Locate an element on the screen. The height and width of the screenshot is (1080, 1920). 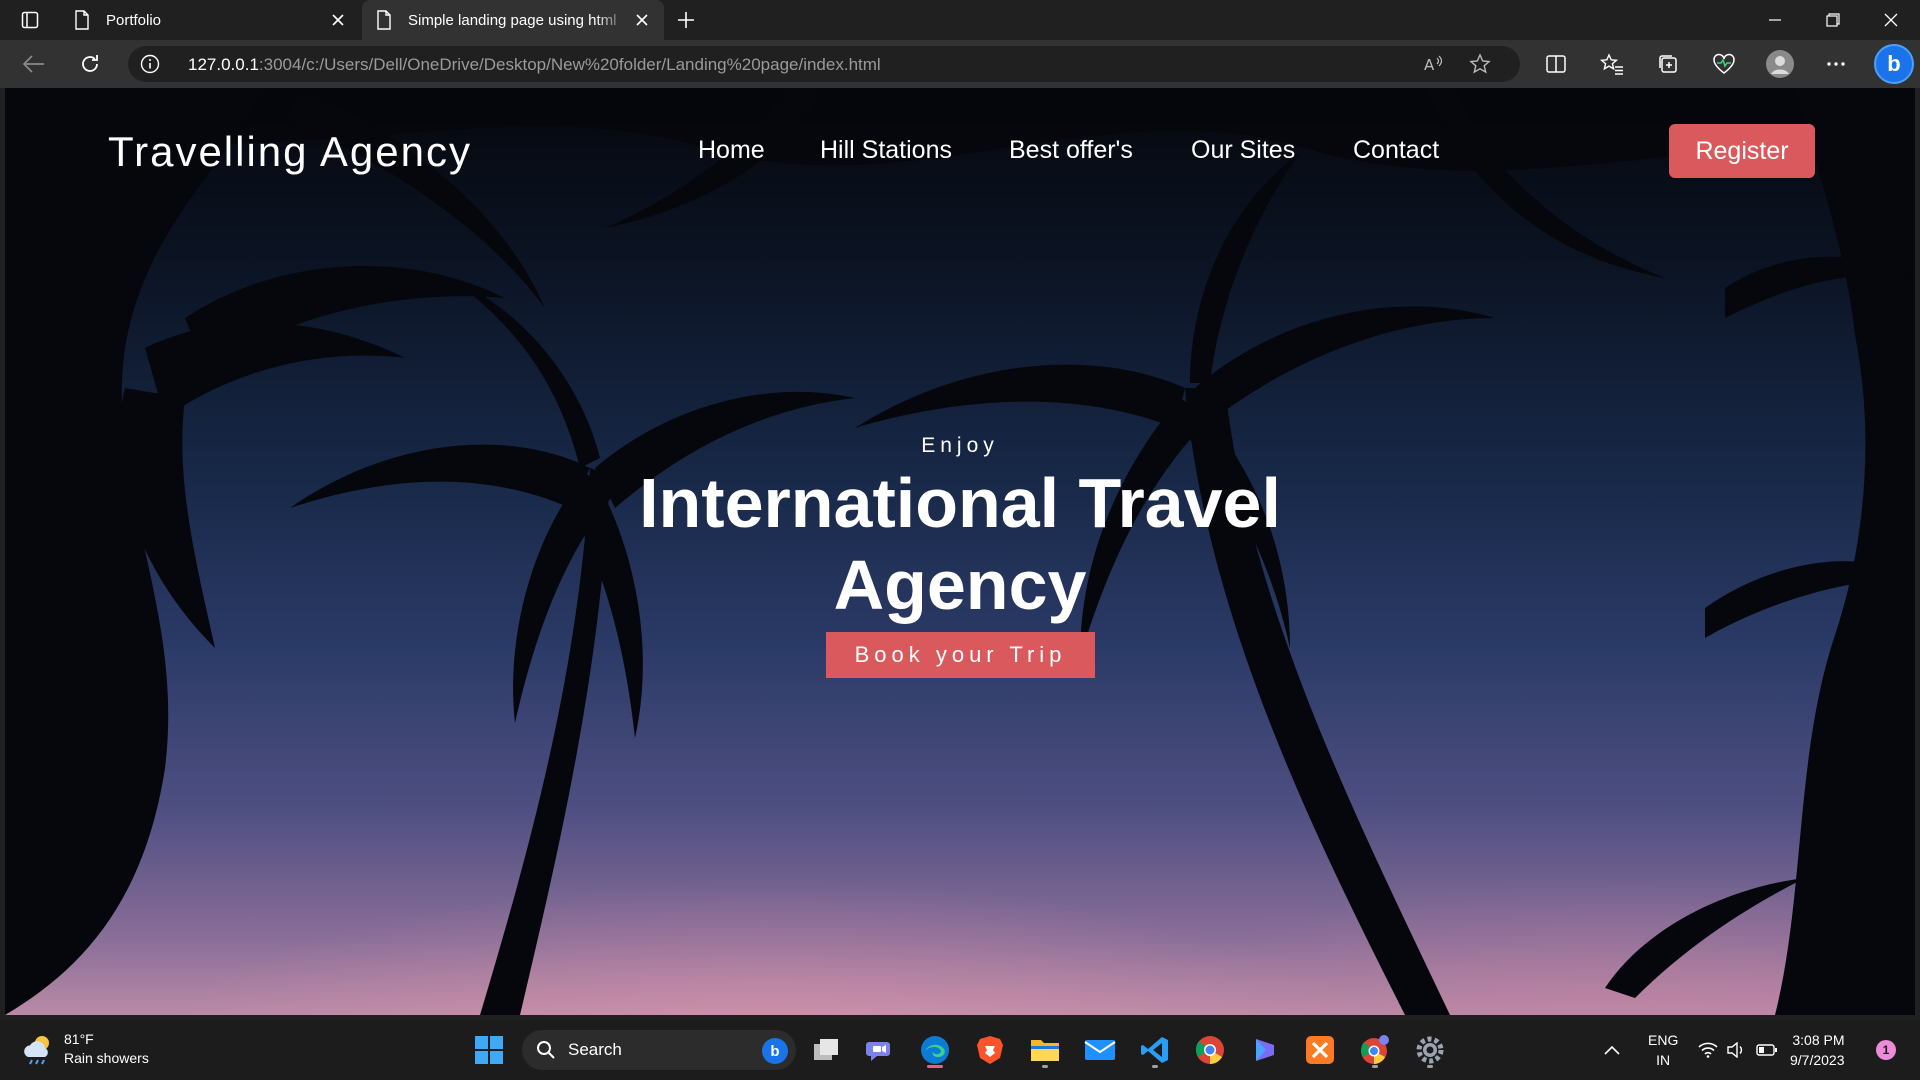
vscode-icon is located at coordinates (1155, 1050).